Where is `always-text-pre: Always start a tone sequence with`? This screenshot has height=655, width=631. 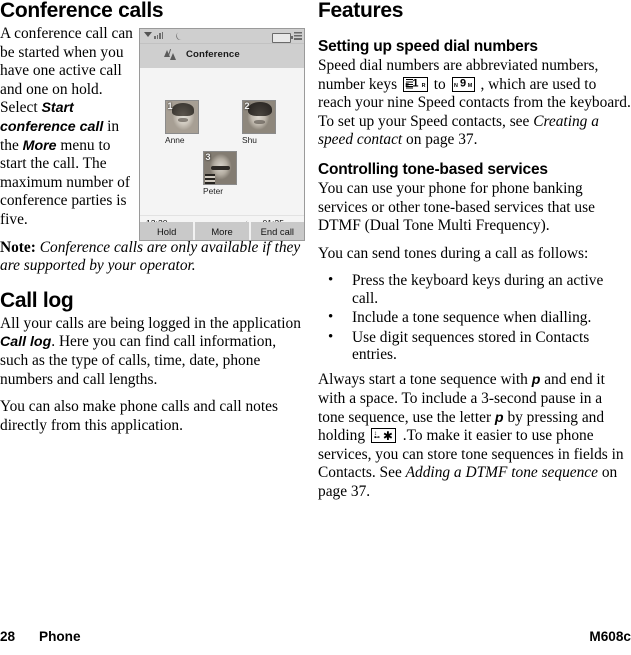
always-text-pre: Always start a tone sequence with is located at coordinates (425, 380).